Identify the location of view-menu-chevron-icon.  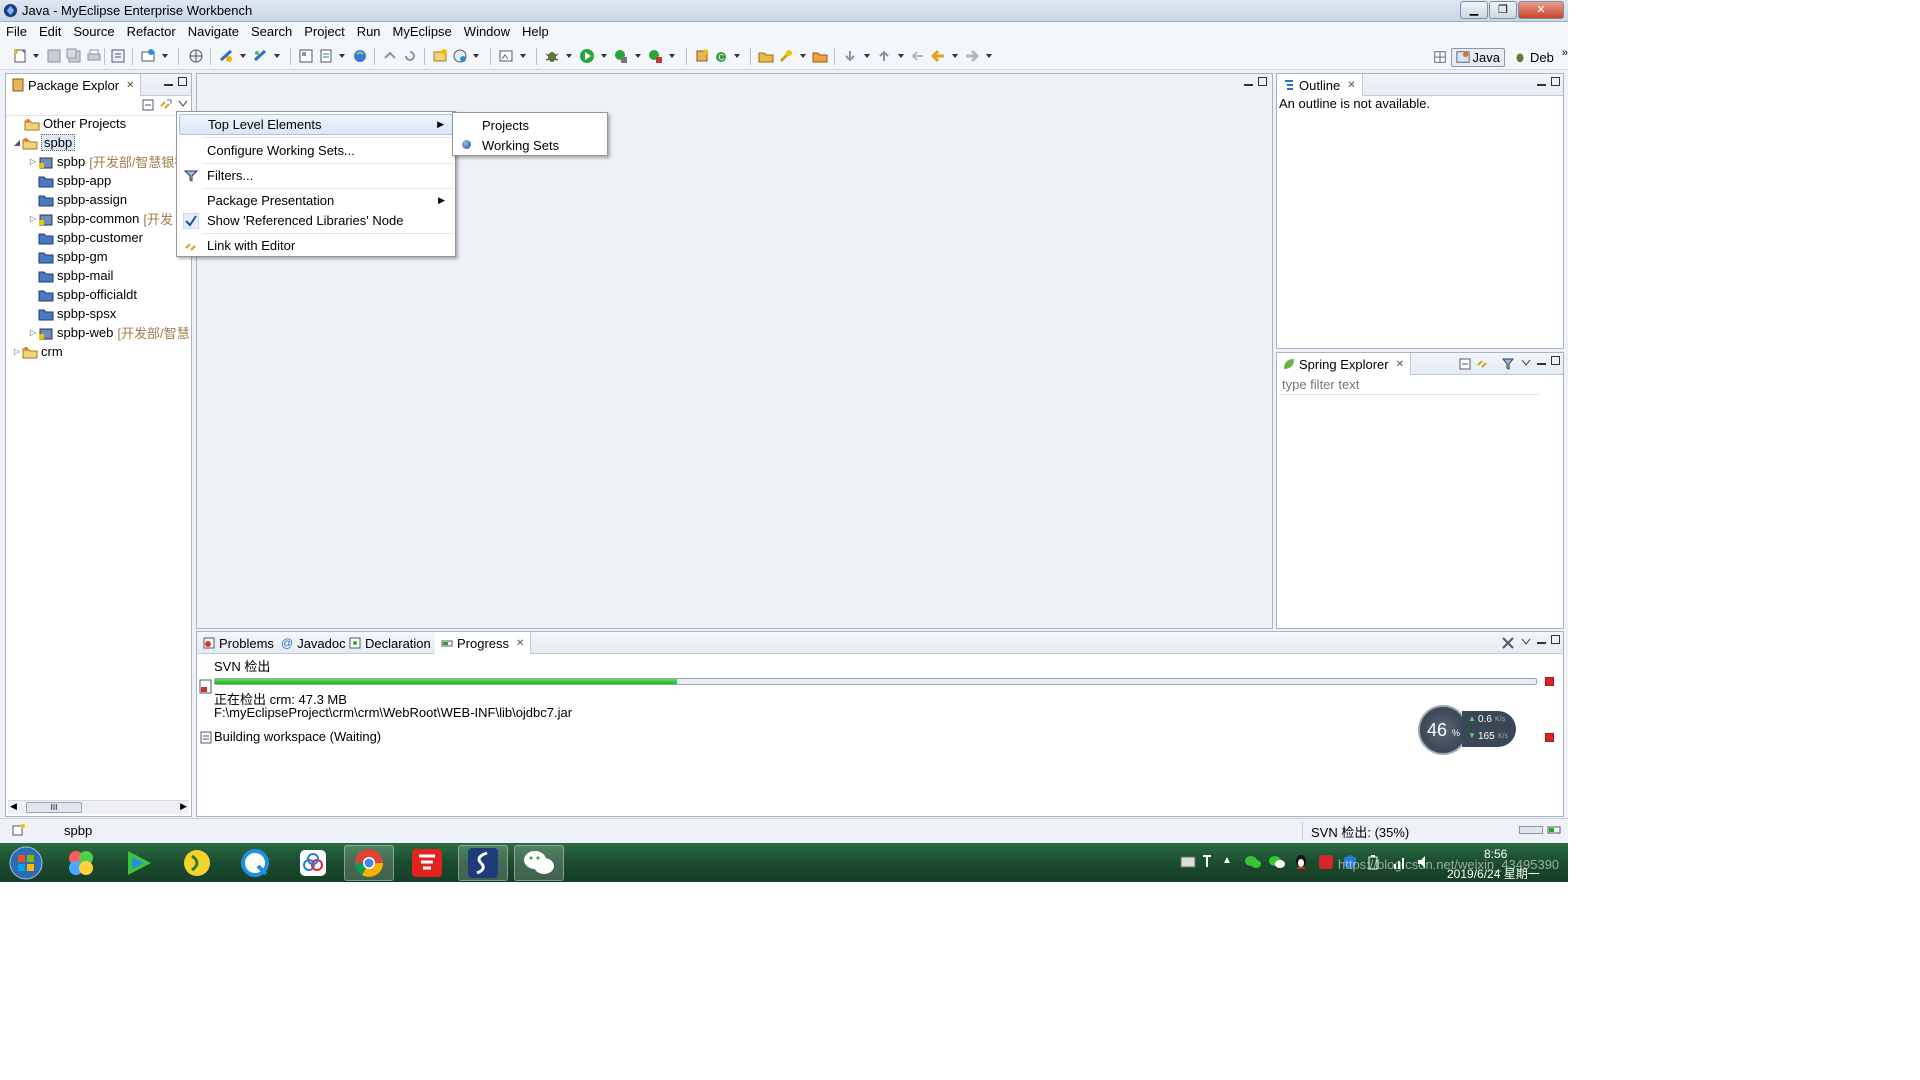
(183, 104).